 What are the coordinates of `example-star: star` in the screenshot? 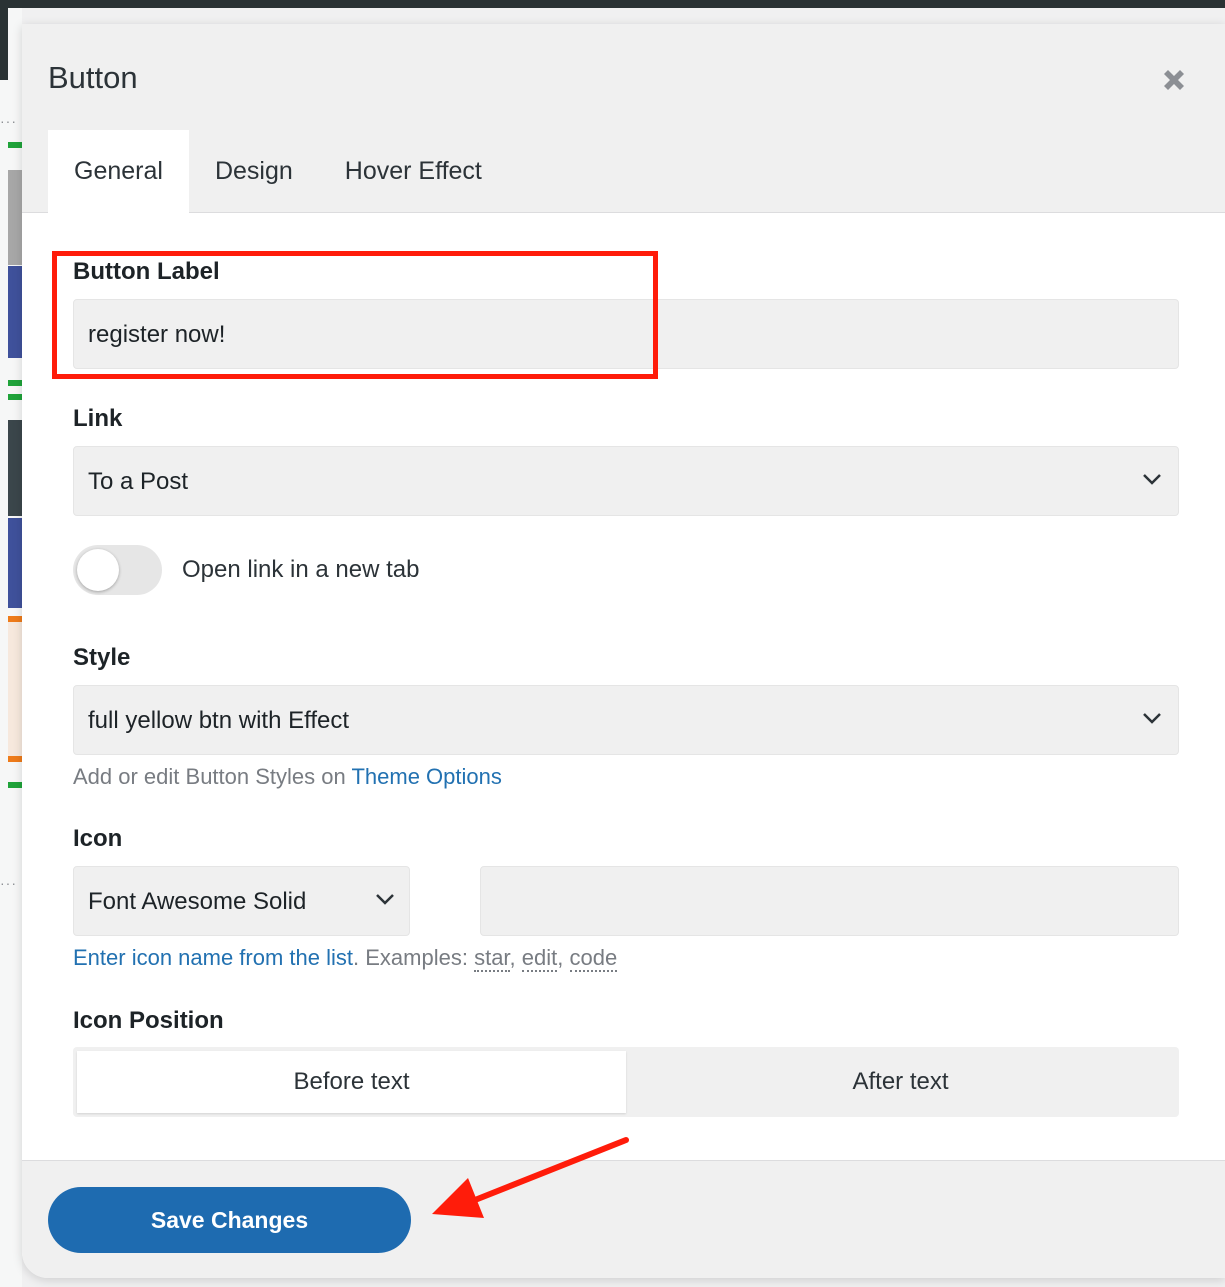 It's located at (492, 958).